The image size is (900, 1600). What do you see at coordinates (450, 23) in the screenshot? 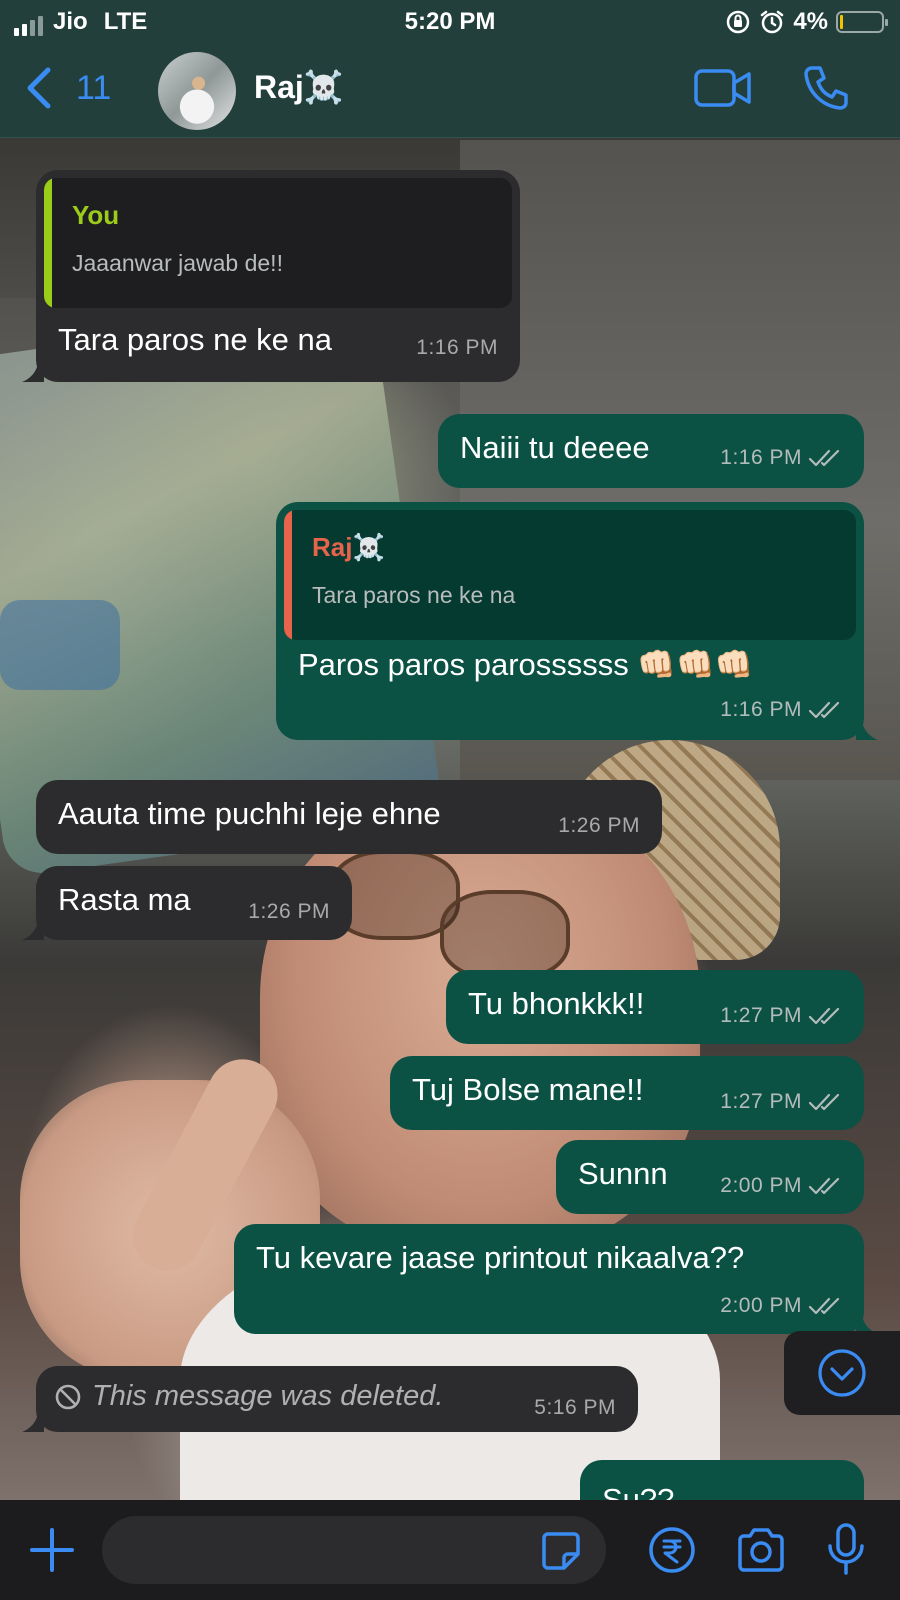
I see `status-bar: Jio LTE 5:20 PM 4%` at bounding box center [450, 23].